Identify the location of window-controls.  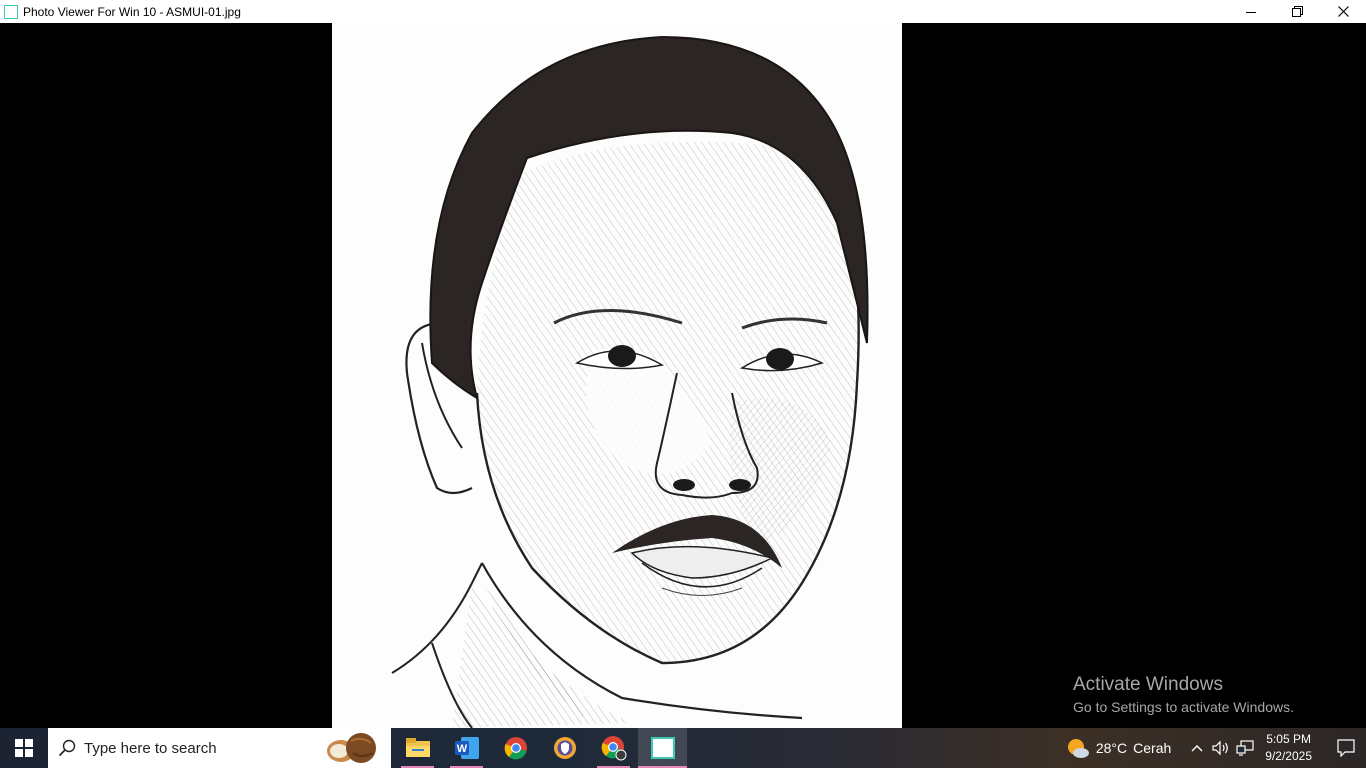
(1297, 11).